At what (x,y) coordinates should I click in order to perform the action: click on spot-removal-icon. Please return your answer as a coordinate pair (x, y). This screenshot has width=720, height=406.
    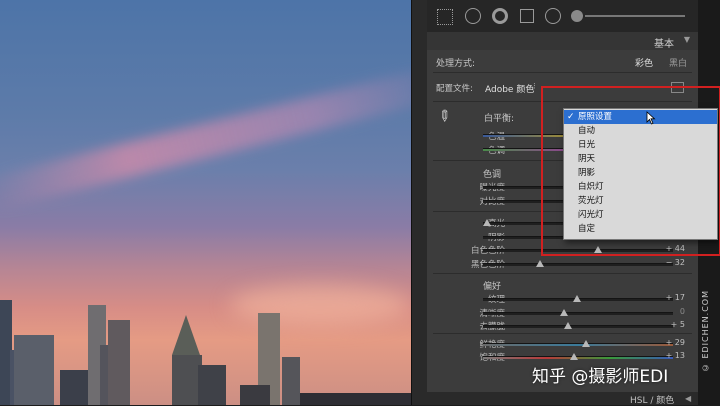
    Looking at the image, I should click on (473, 16).